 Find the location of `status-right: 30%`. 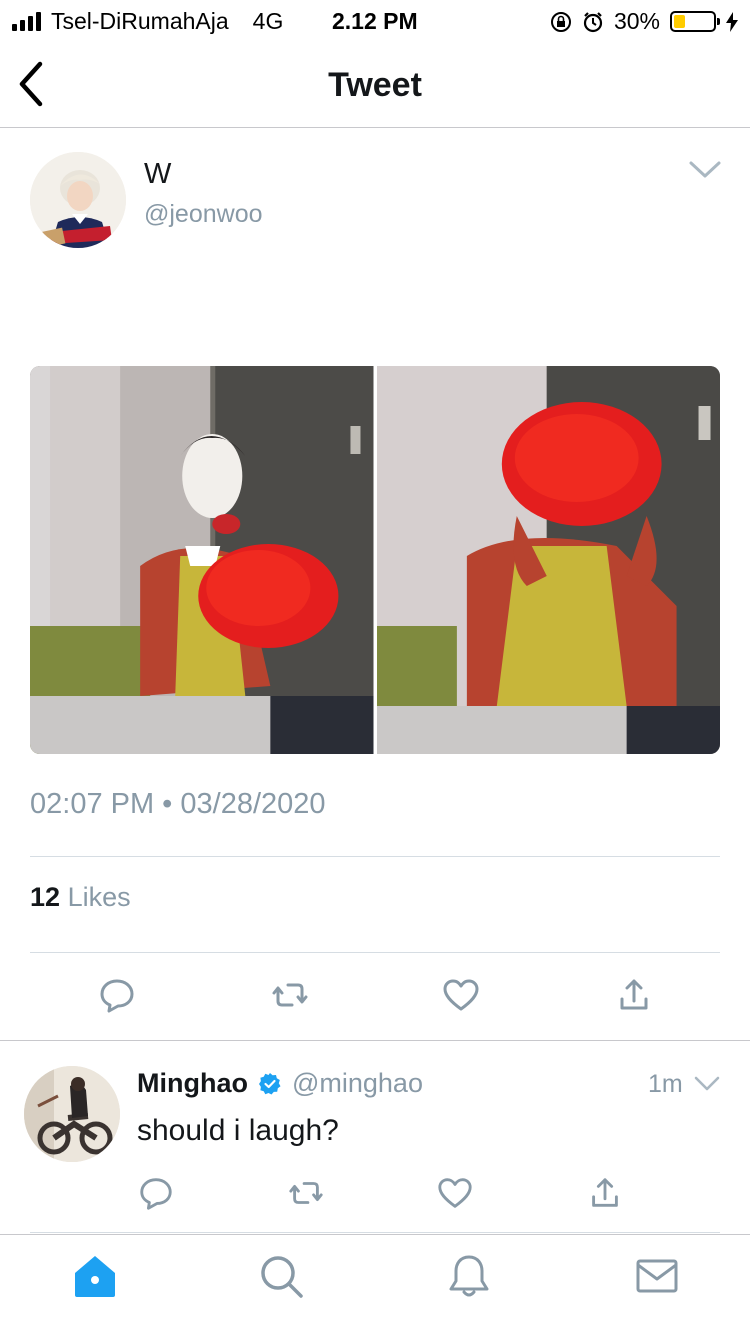

status-right: 30% is located at coordinates (644, 21).